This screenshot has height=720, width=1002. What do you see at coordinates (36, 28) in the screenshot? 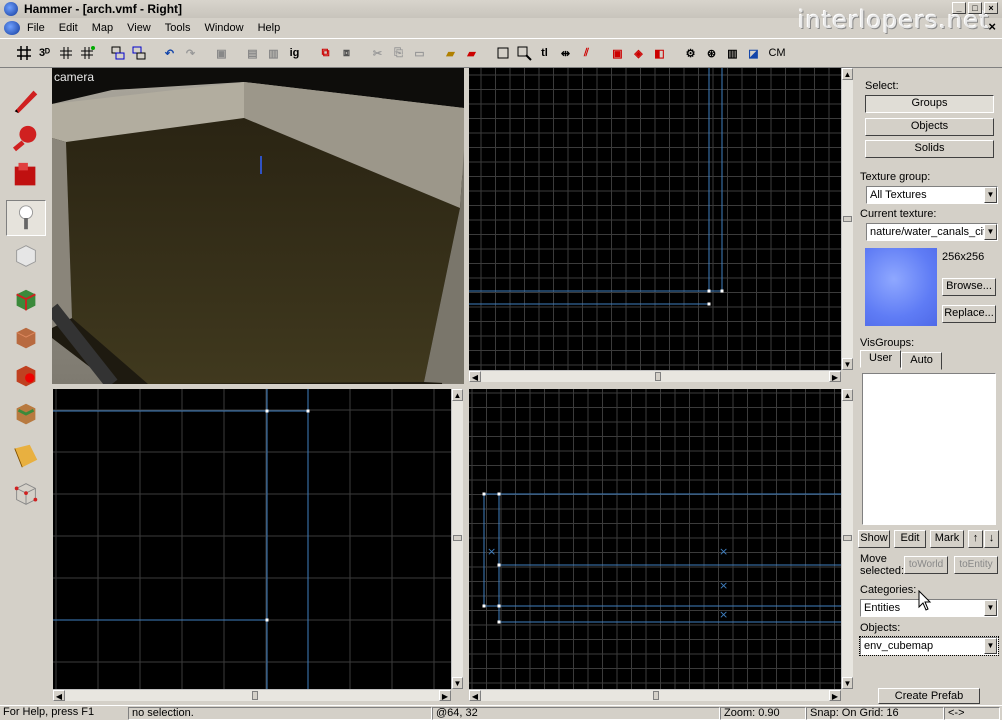
I see `menu-file: File` at bounding box center [36, 28].